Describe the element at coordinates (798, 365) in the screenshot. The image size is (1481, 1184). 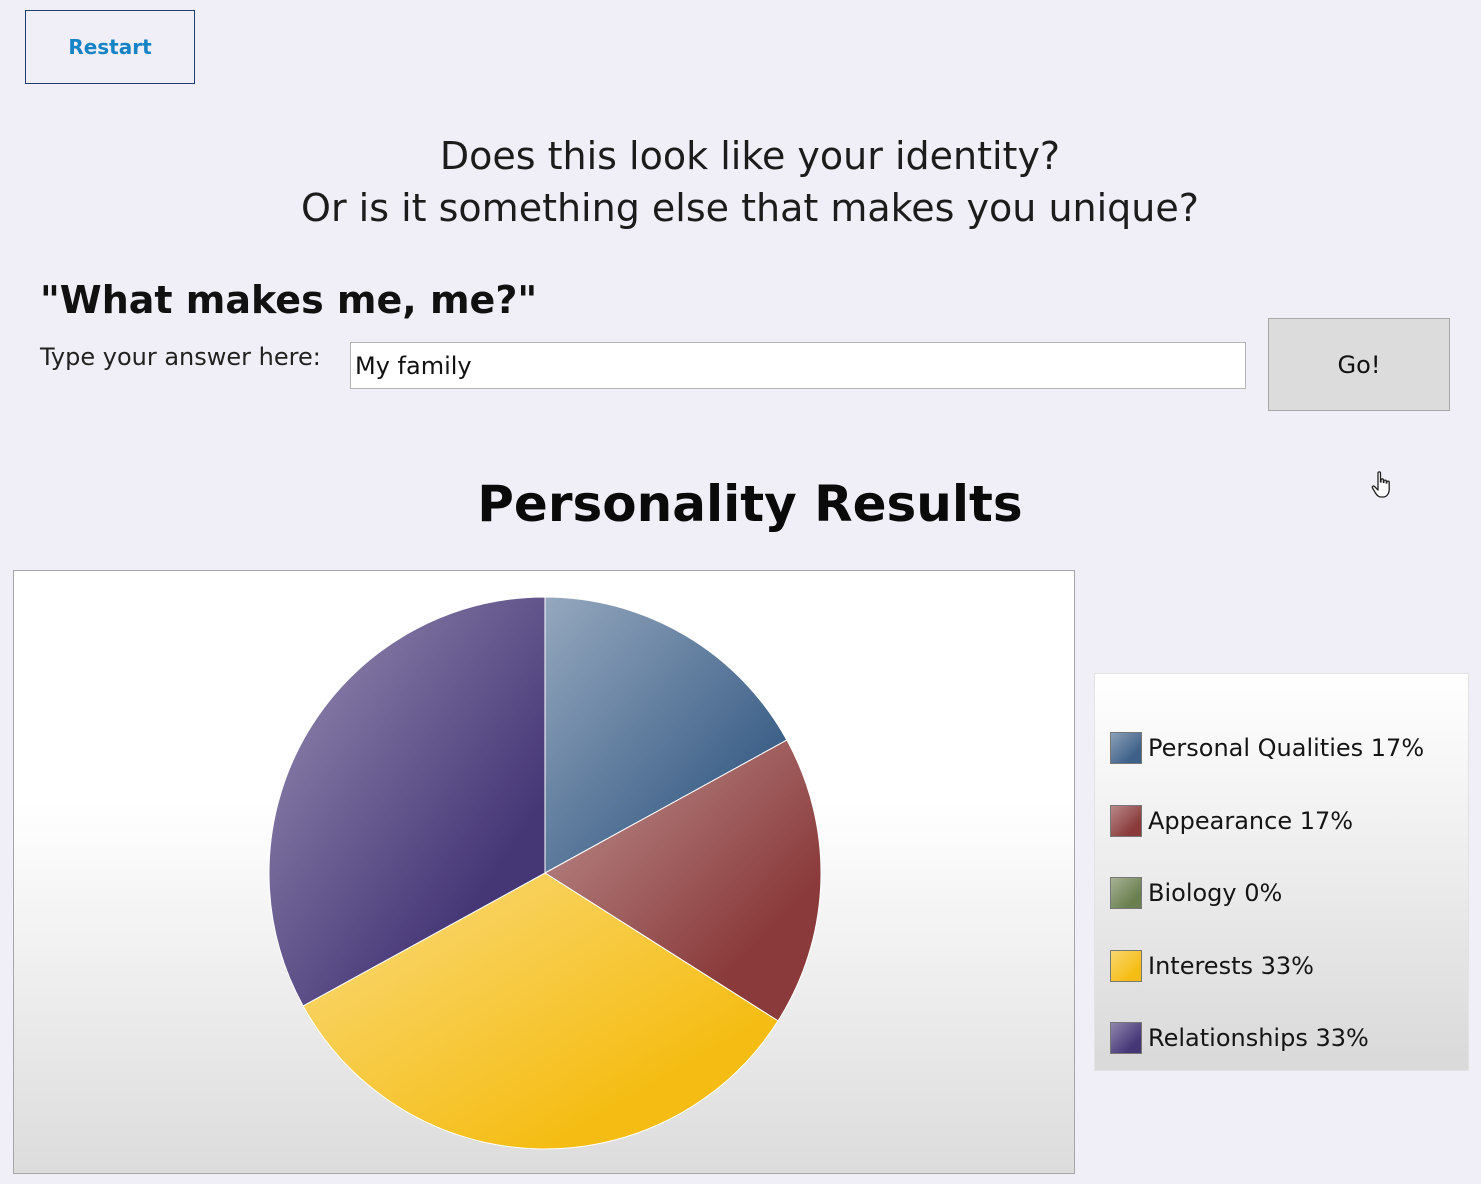
I see `answer-input` at that location.